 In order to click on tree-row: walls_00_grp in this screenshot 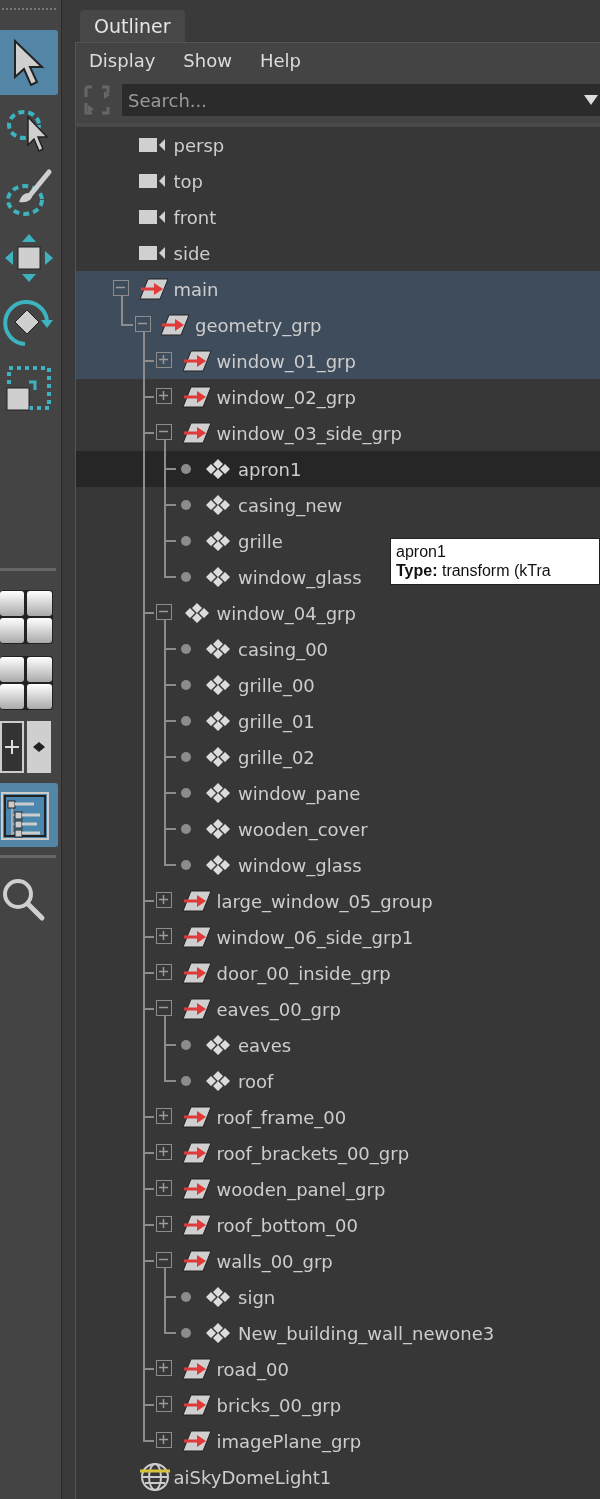, I will do `click(338, 1261)`.